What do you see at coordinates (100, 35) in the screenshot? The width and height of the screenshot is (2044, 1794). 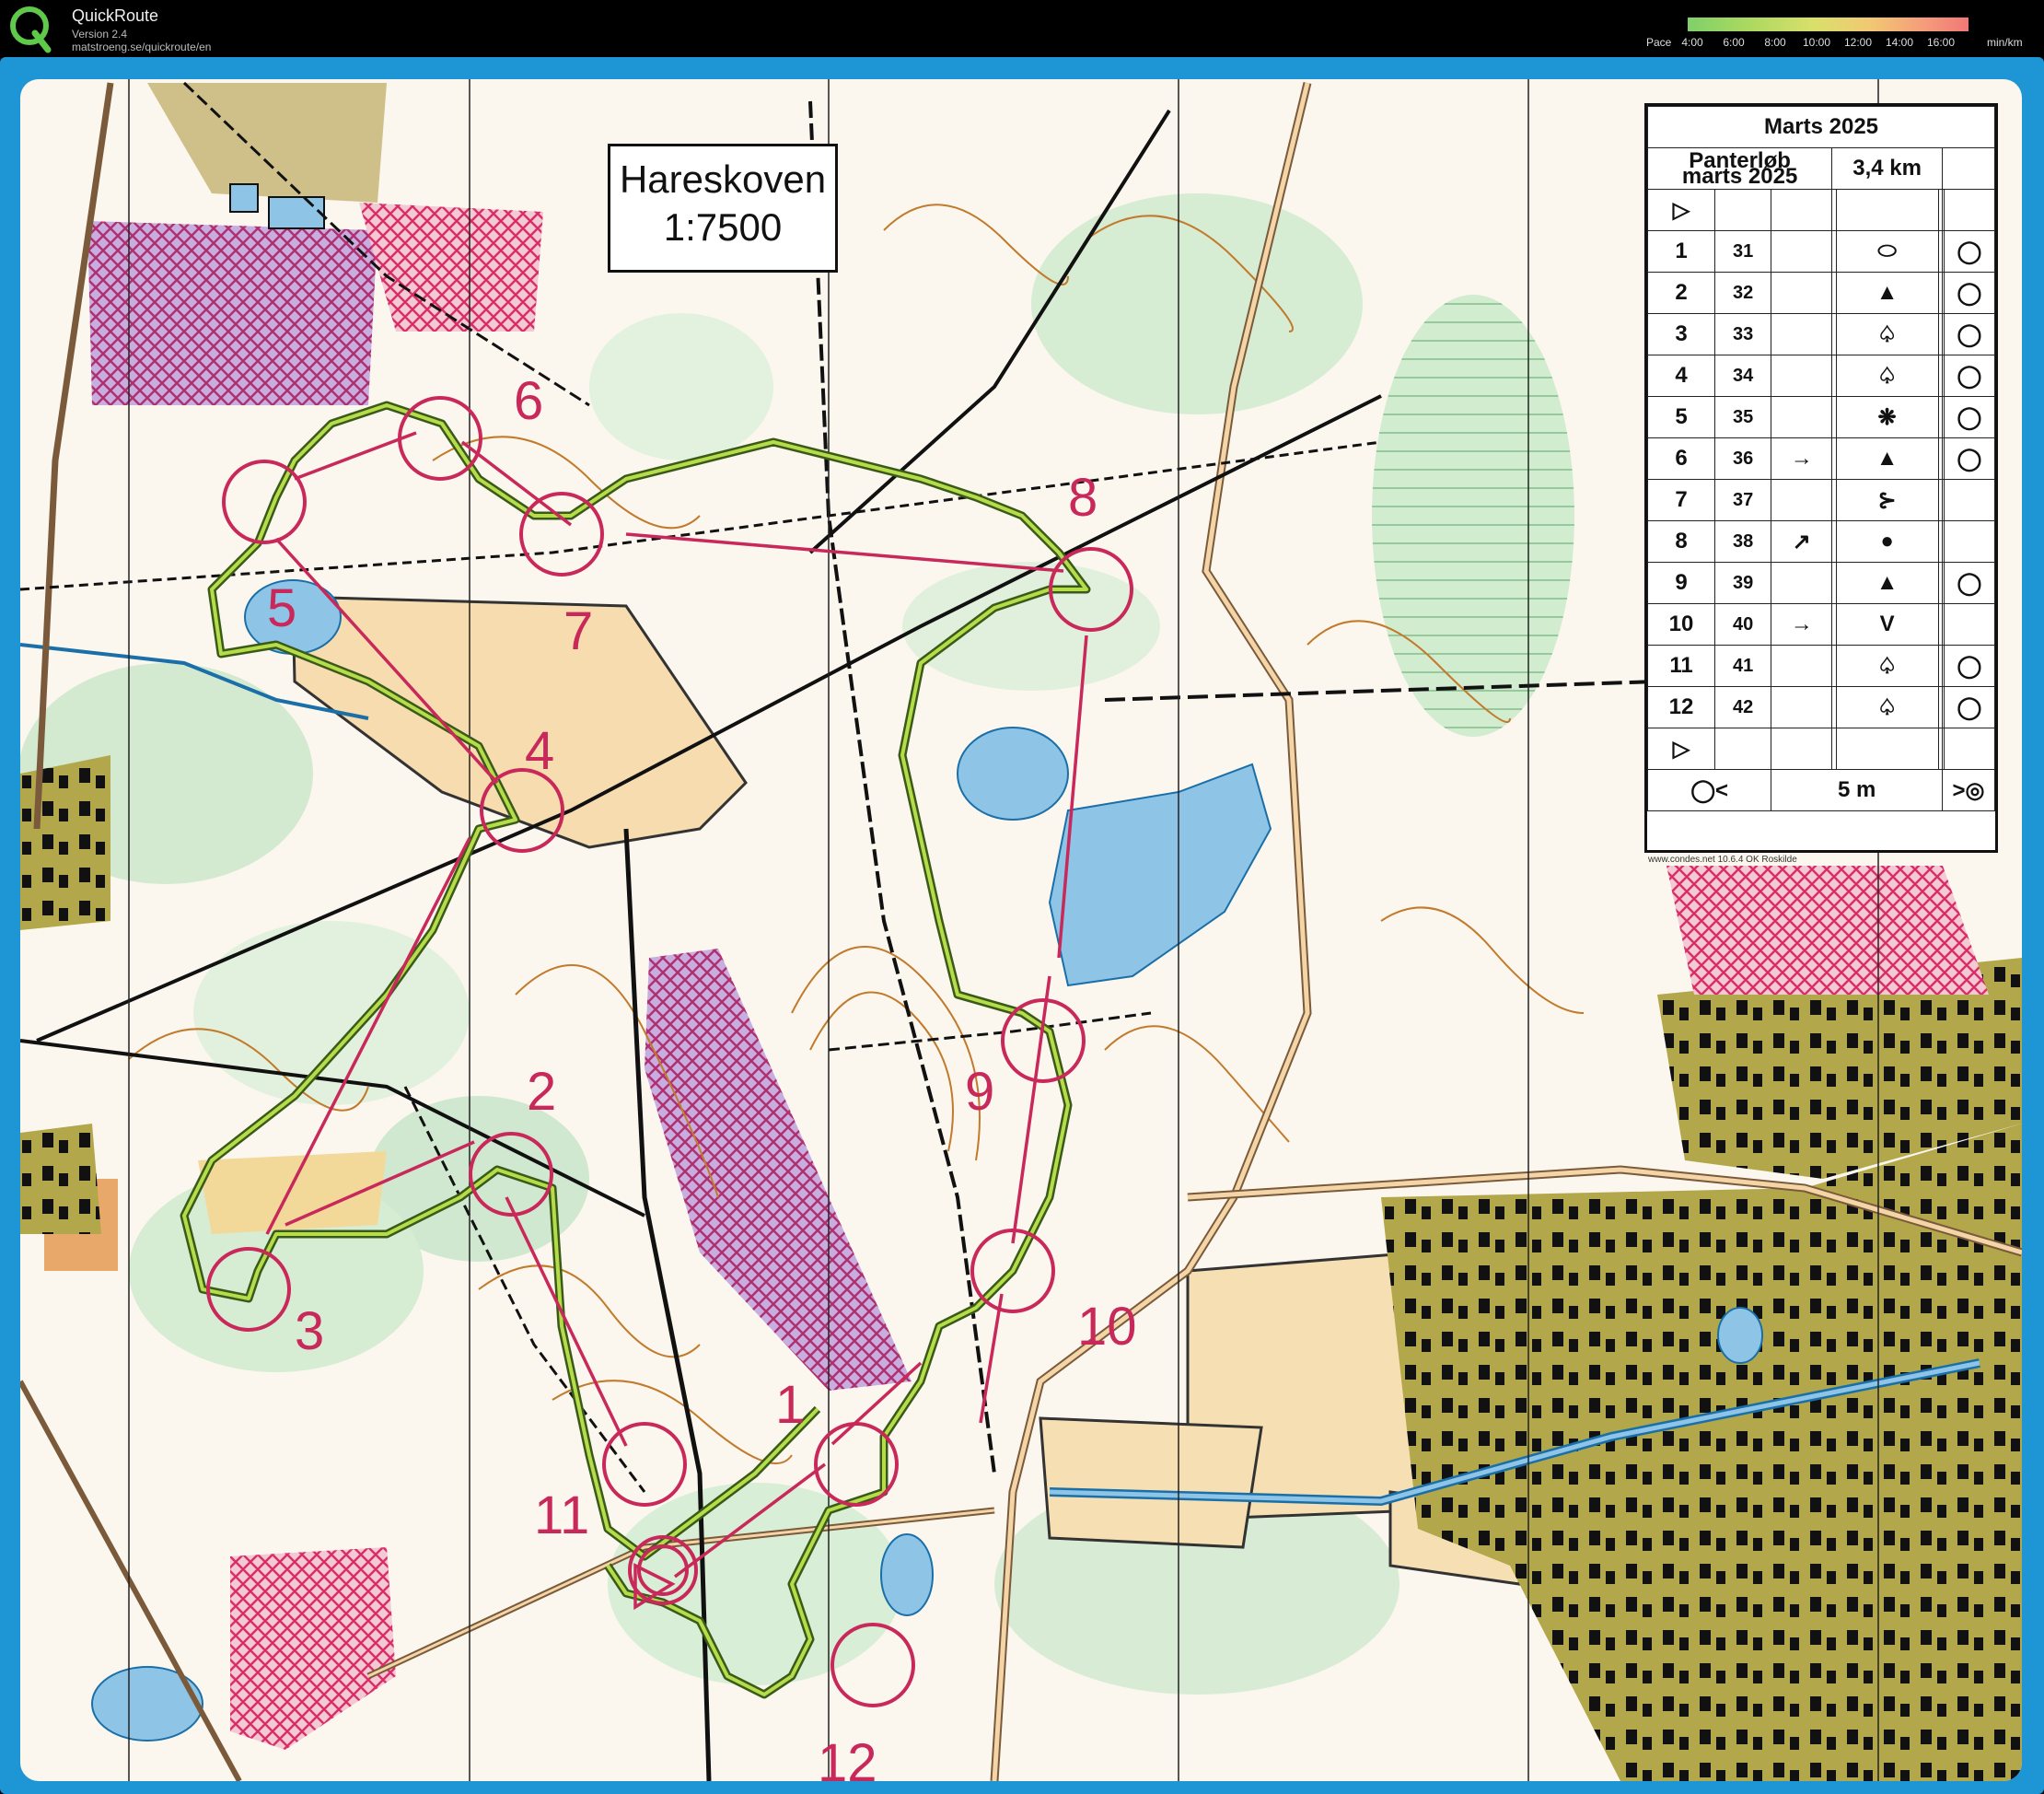 I see `app-version: Version 2.4` at bounding box center [100, 35].